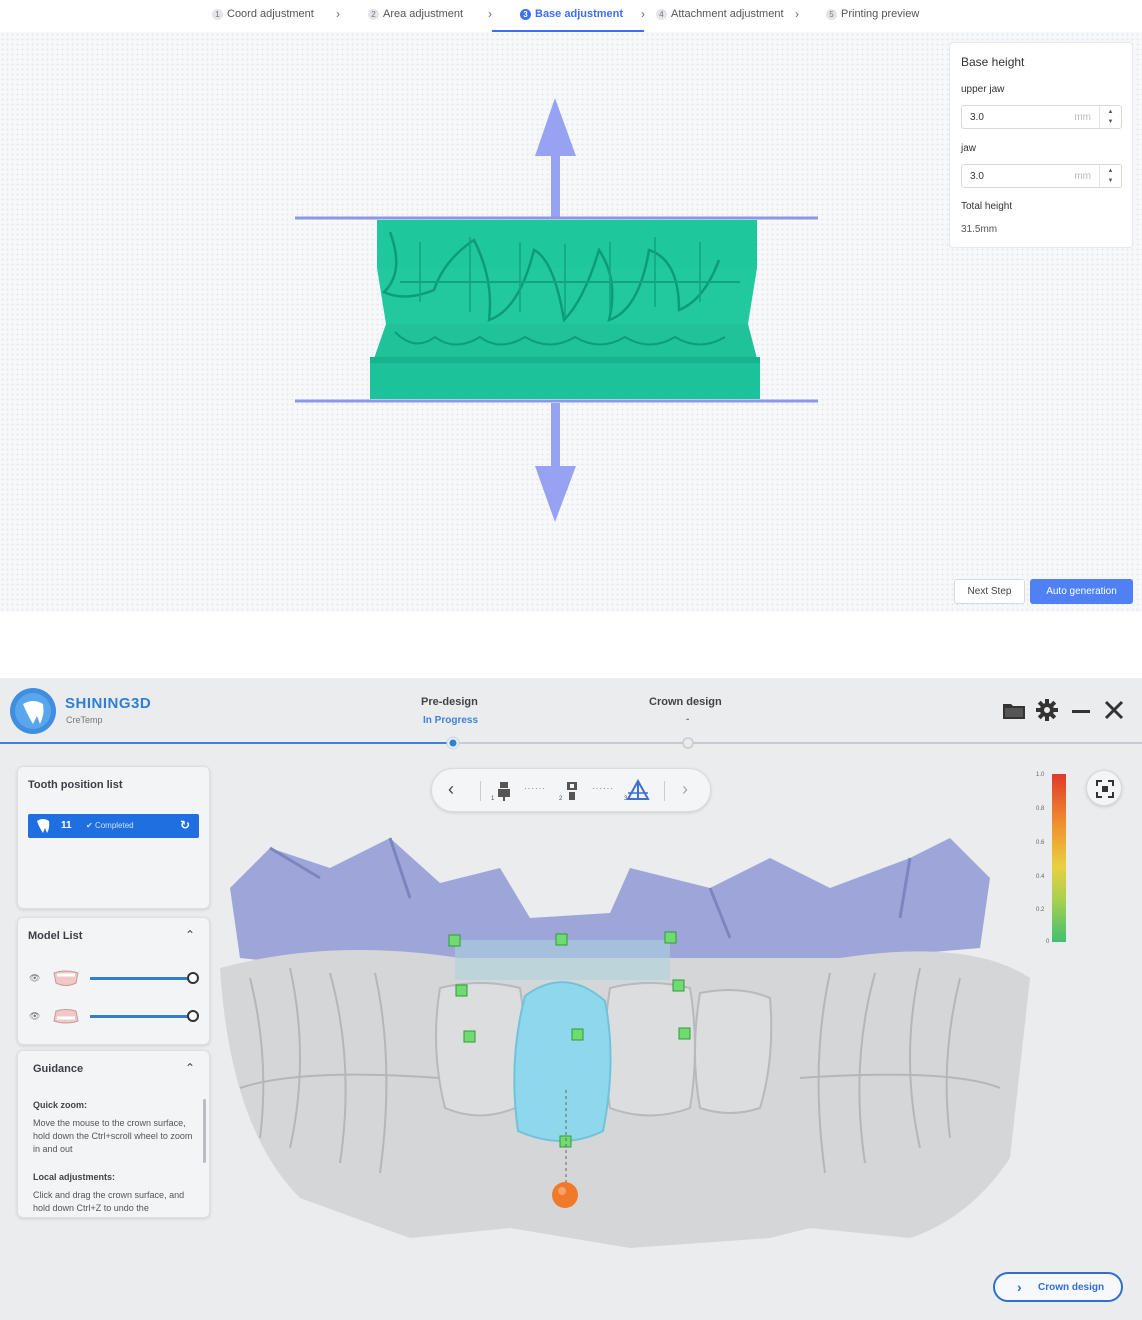 The width and height of the screenshot is (1142, 1320). Describe the element at coordinates (58, 1069) in the screenshot. I see `guidance-title: Guidance` at that location.